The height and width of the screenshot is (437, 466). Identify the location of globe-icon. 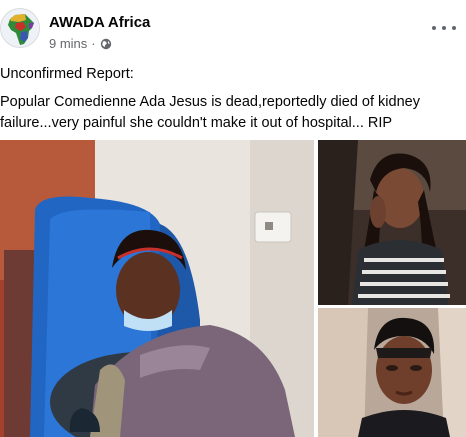
(106, 44).